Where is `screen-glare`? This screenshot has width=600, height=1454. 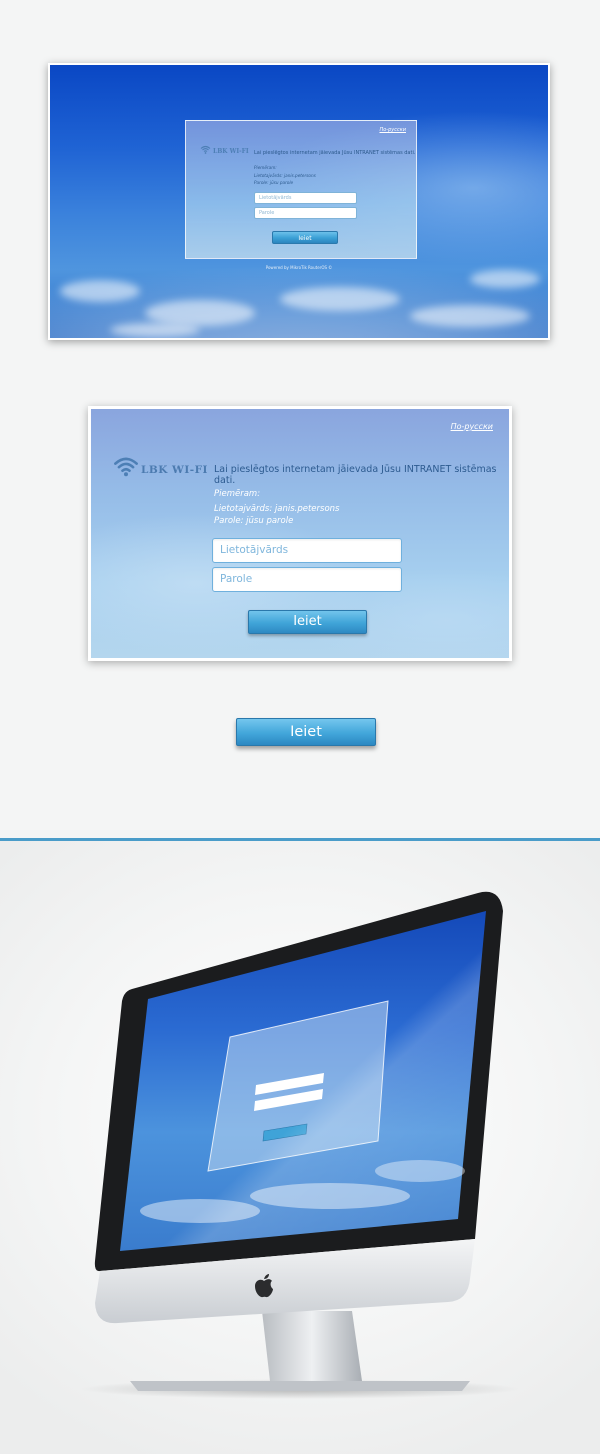
screen-glare is located at coordinates (303, 1081).